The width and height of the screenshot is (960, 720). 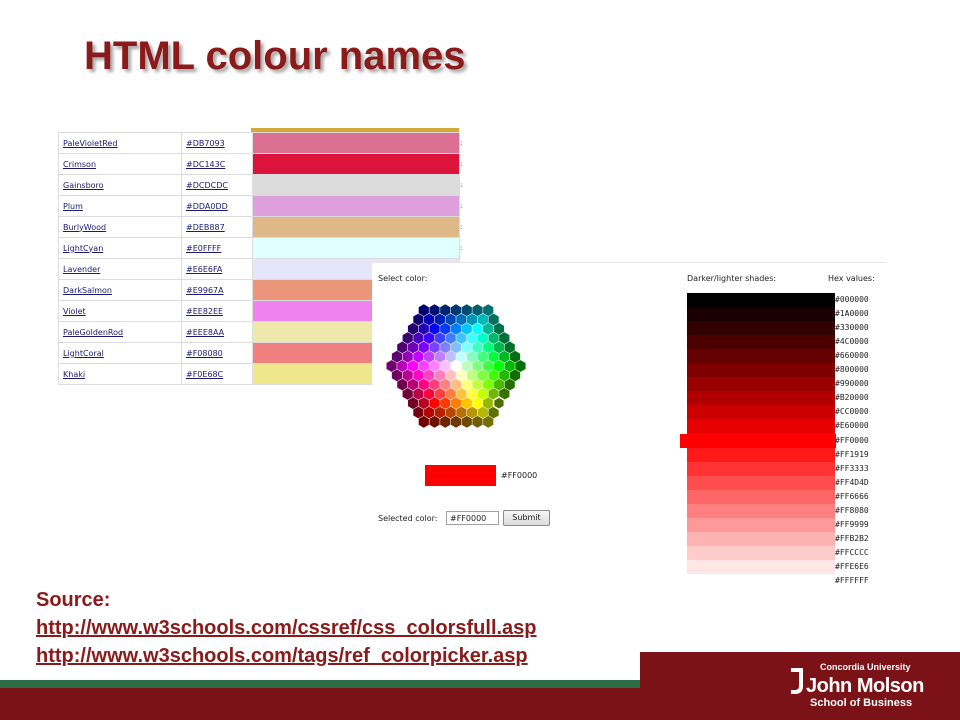 I want to click on color-hex-link: #DCDCDC, so click(x=207, y=185).